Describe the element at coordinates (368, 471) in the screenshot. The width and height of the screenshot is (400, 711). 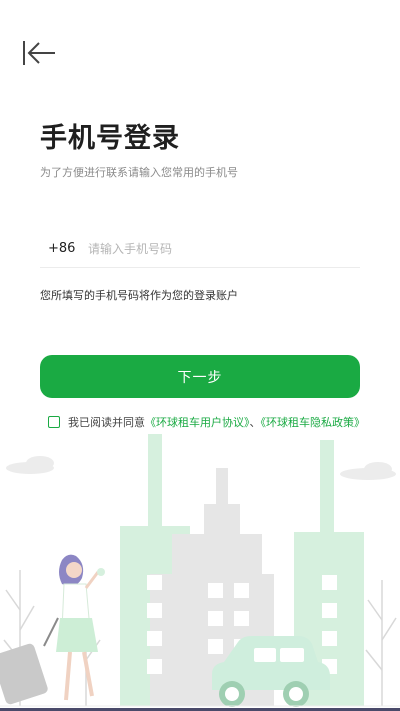
I see `cloud-right` at that location.